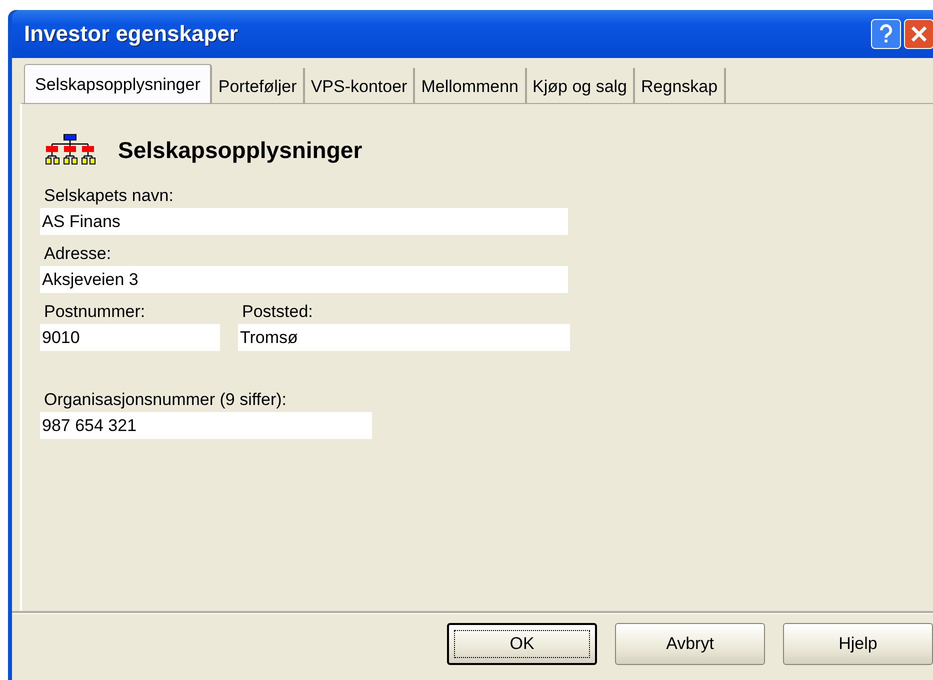 This screenshot has height=680, width=933. I want to click on field-label: Postnummer:, so click(95, 312).